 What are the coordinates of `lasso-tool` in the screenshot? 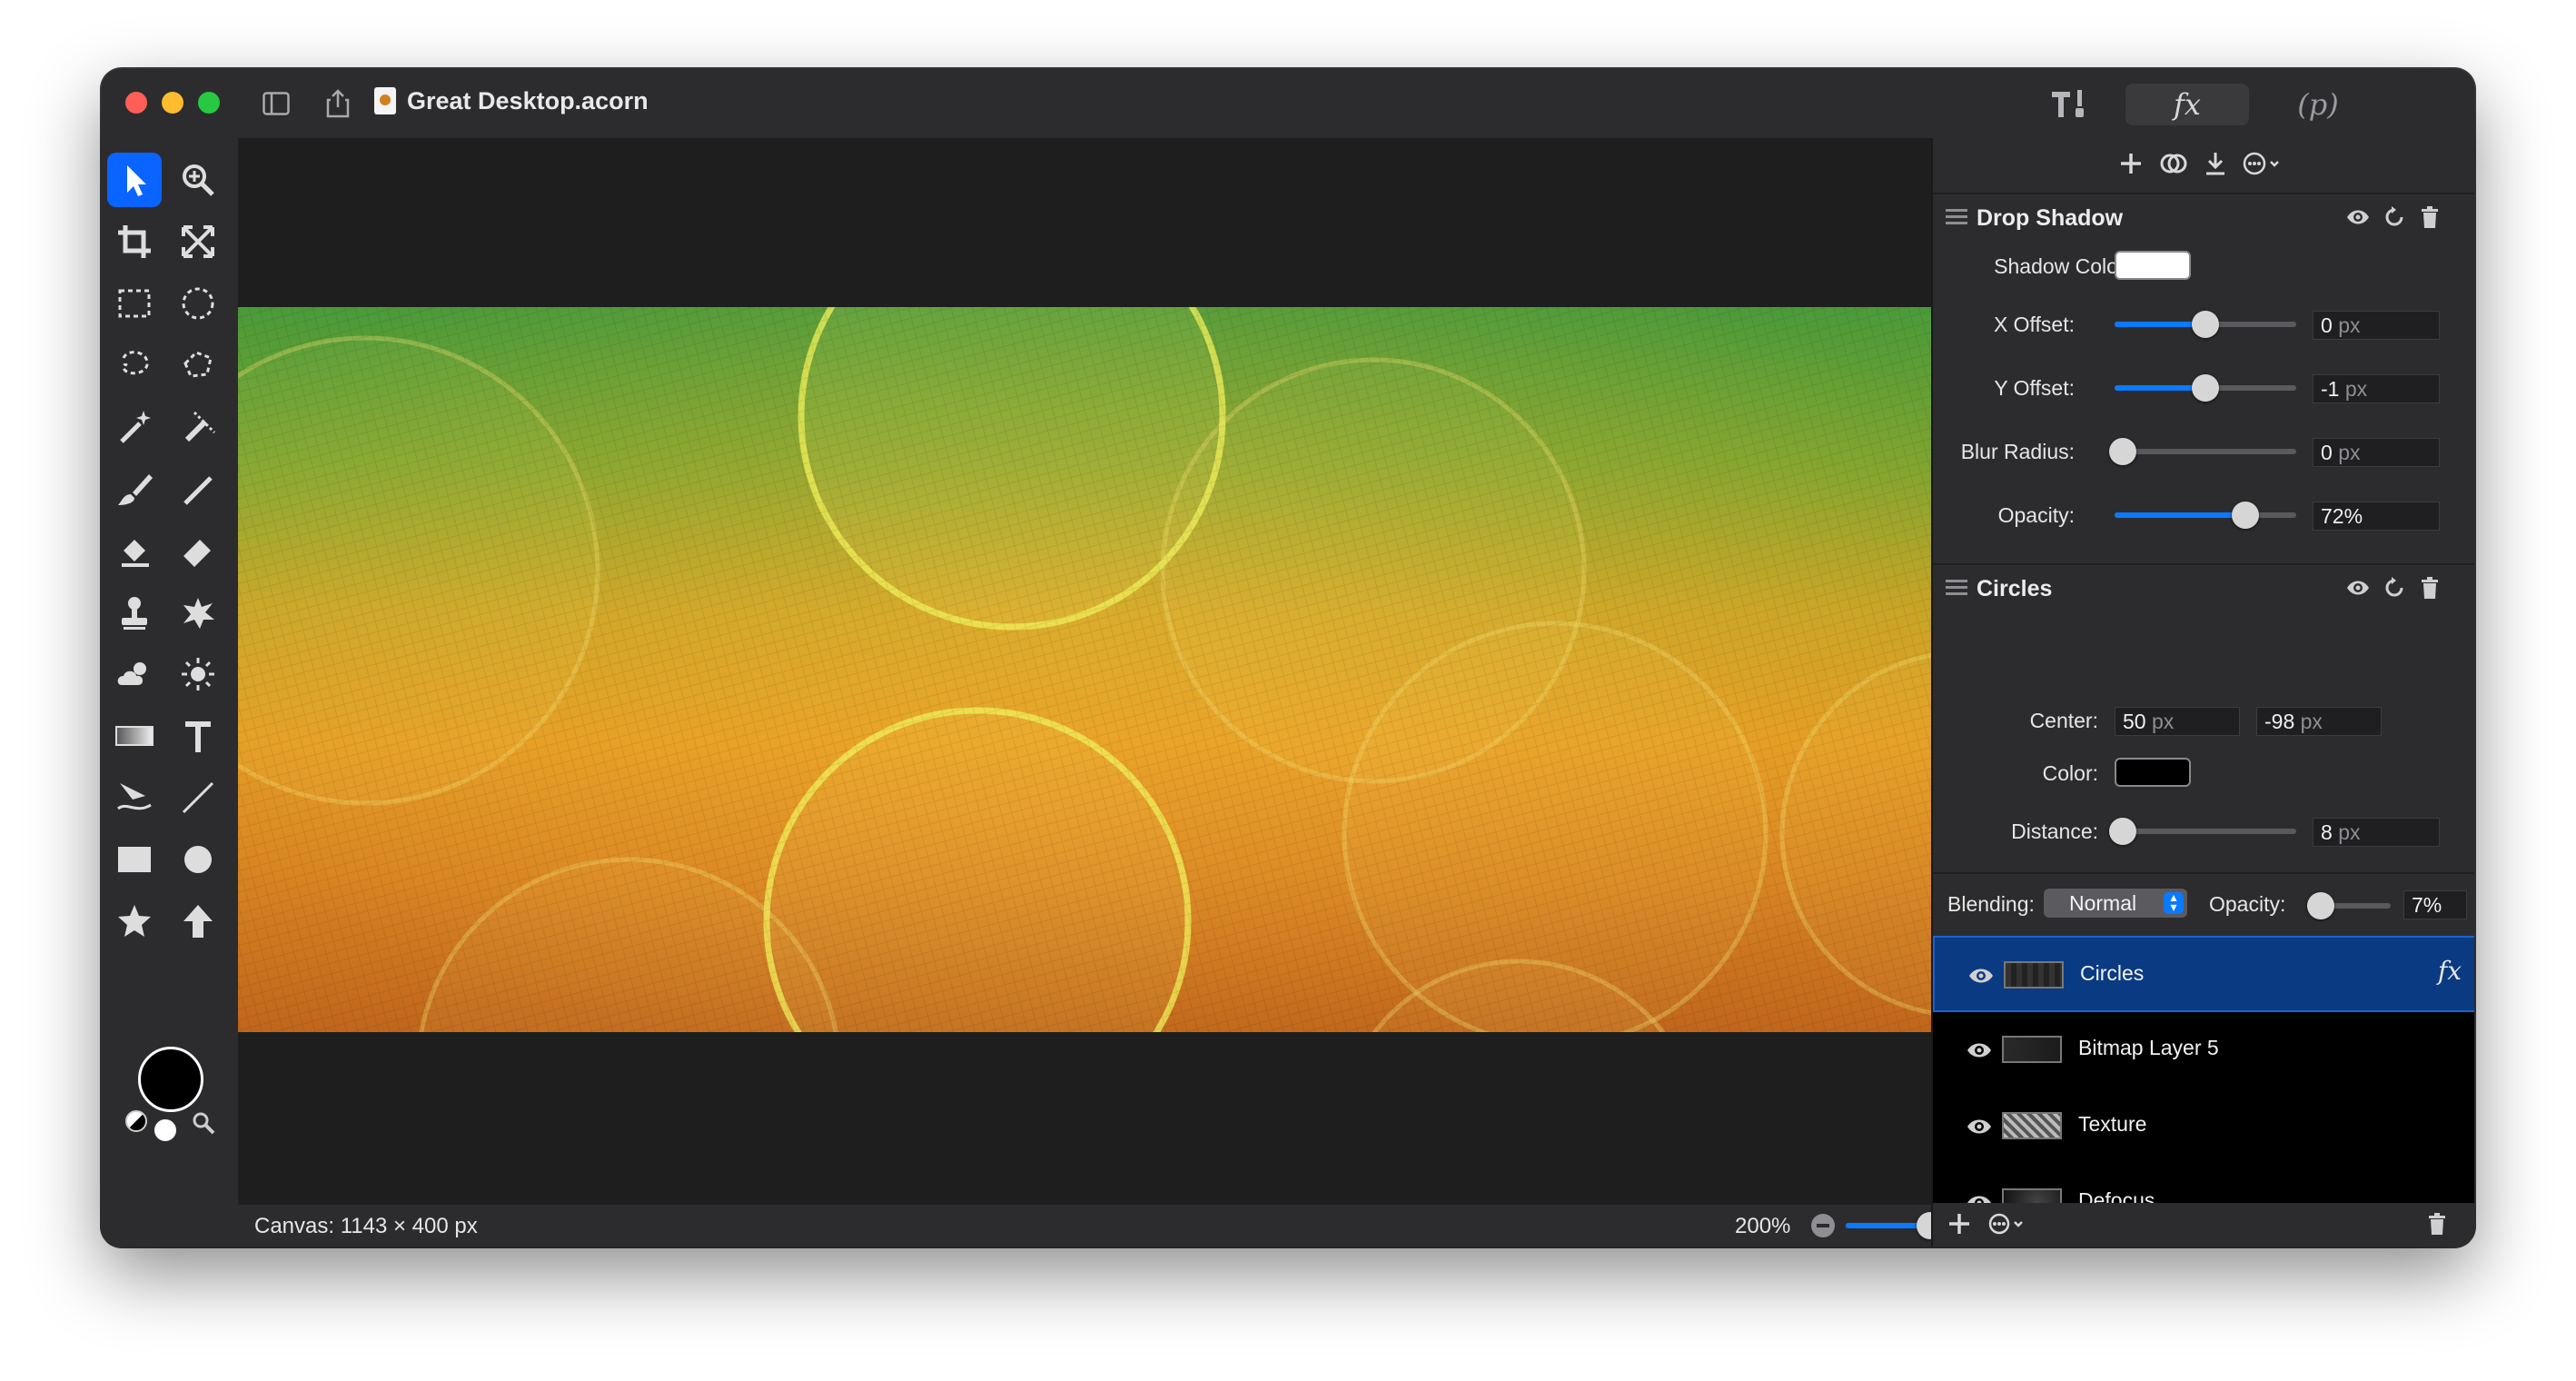 It's located at (134, 365).